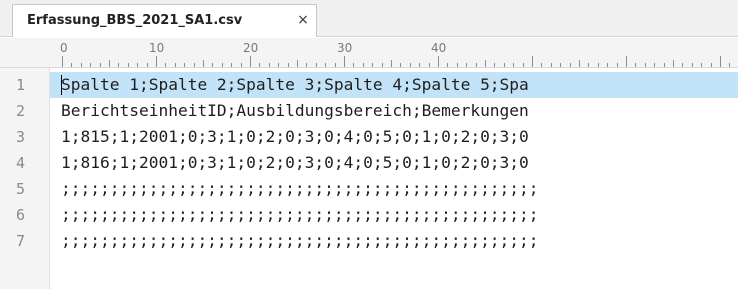 This screenshot has height=289, width=738. Describe the element at coordinates (369, 53) in the screenshot. I see `column-ruler: 0 10 20 30 40` at that location.